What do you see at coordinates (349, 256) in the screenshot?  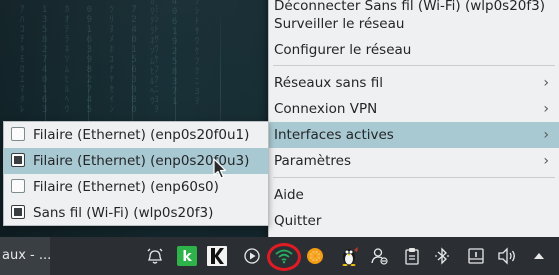 I see `tux-penguin-icon` at bounding box center [349, 256].